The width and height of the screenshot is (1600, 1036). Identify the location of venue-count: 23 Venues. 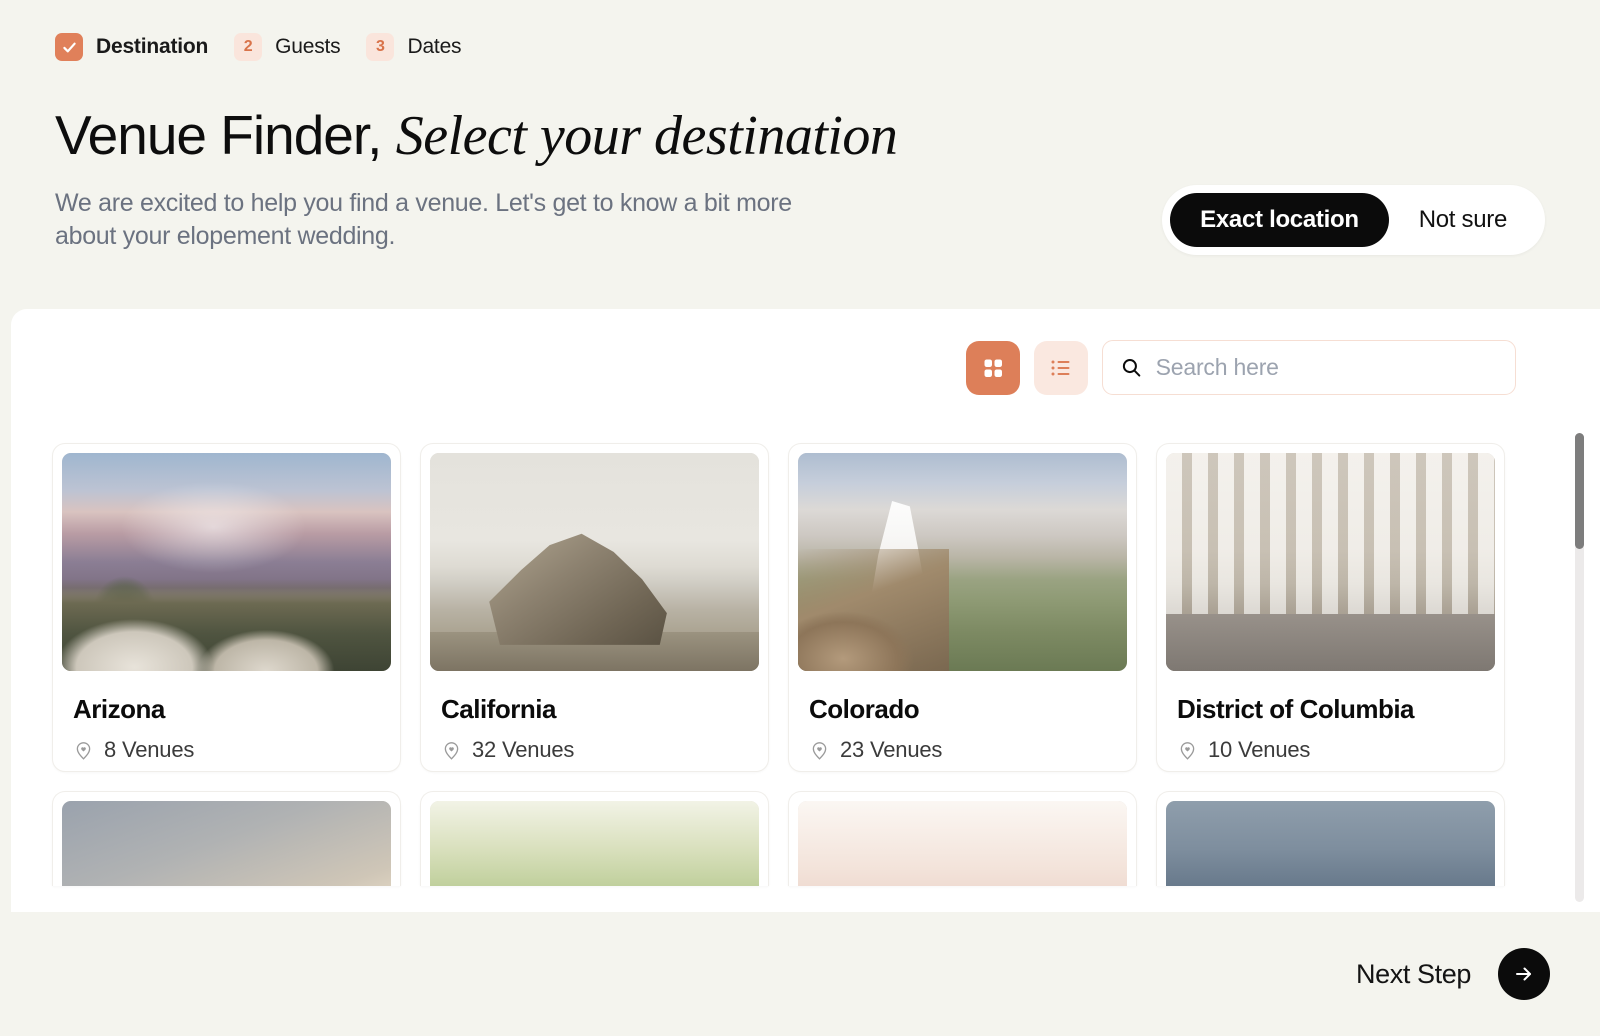
(891, 749).